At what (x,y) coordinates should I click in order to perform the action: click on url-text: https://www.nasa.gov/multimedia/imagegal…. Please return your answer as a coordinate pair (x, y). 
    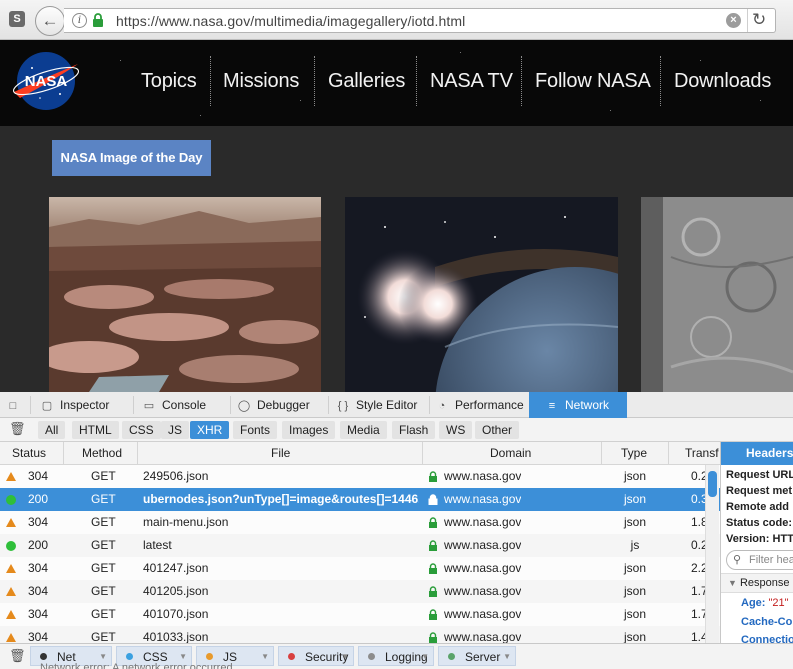
    Looking at the image, I should click on (290, 21).